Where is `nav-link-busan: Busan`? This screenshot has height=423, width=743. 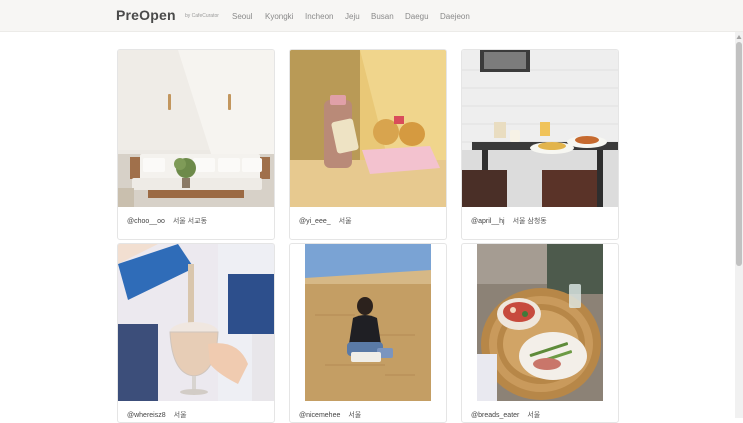 nav-link-busan: Busan is located at coordinates (382, 16).